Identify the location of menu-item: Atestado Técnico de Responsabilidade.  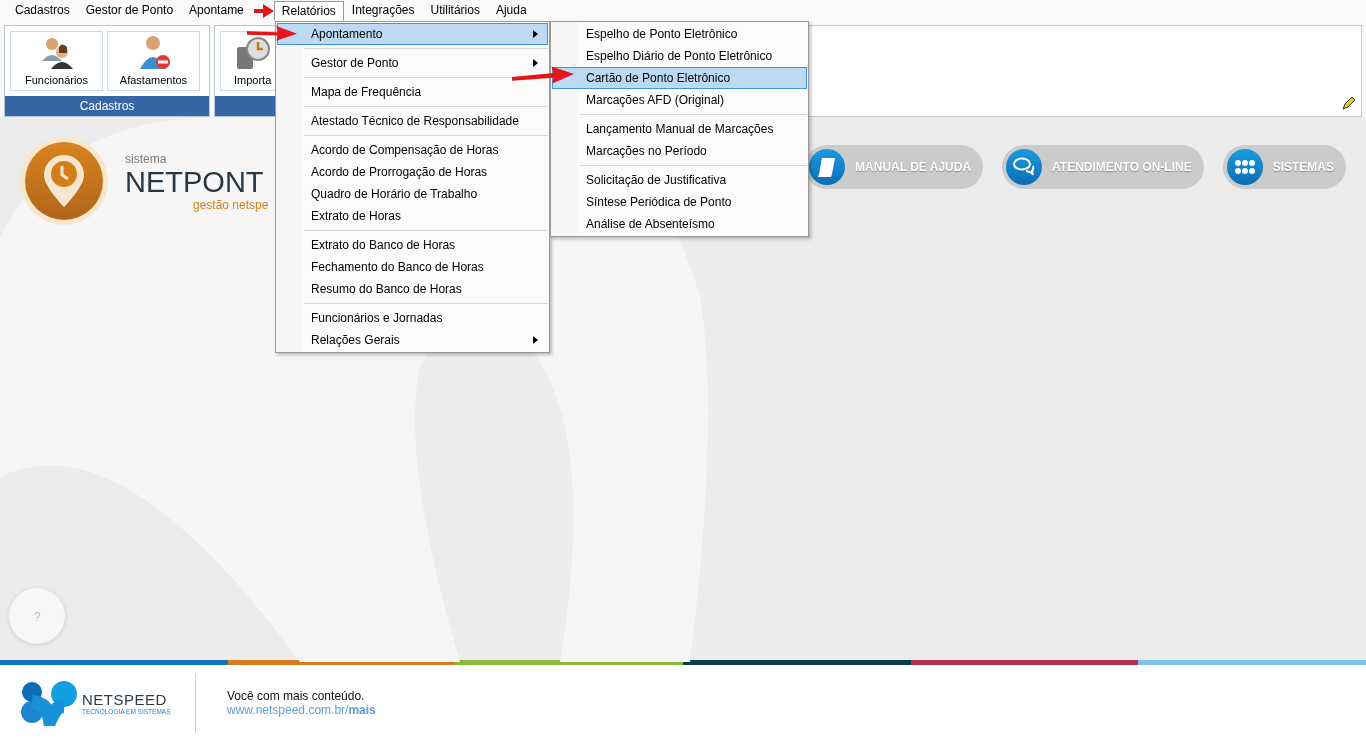
(412, 121).